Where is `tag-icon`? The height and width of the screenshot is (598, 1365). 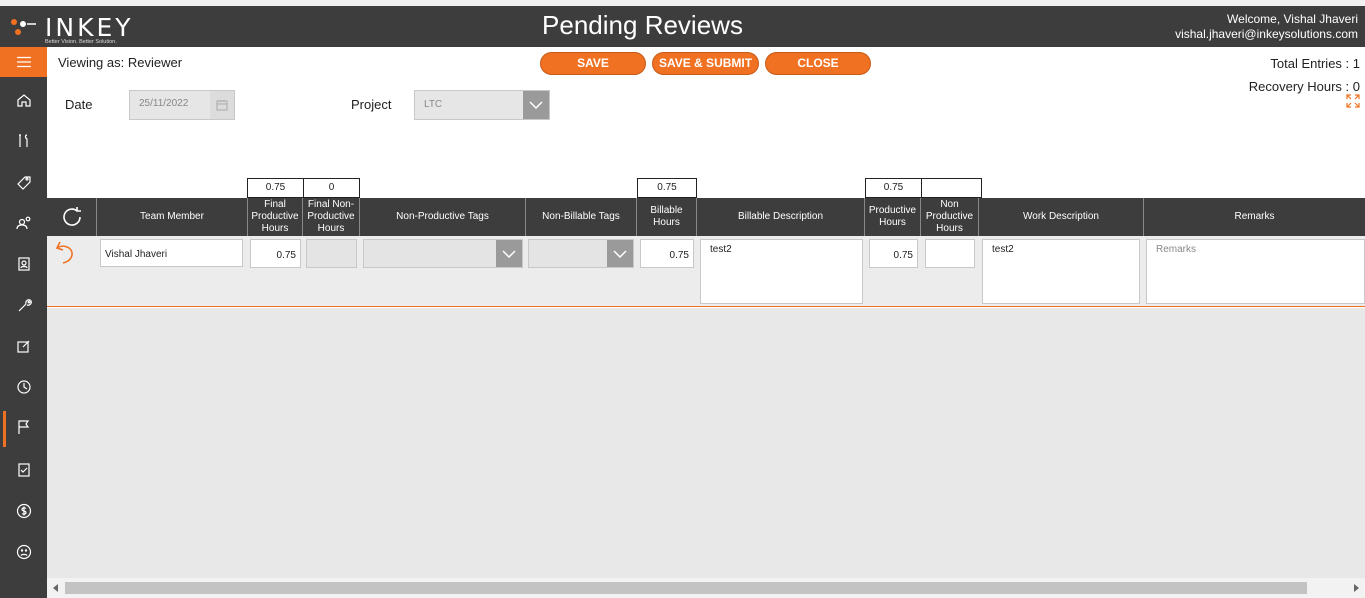
tag-icon is located at coordinates (23, 182).